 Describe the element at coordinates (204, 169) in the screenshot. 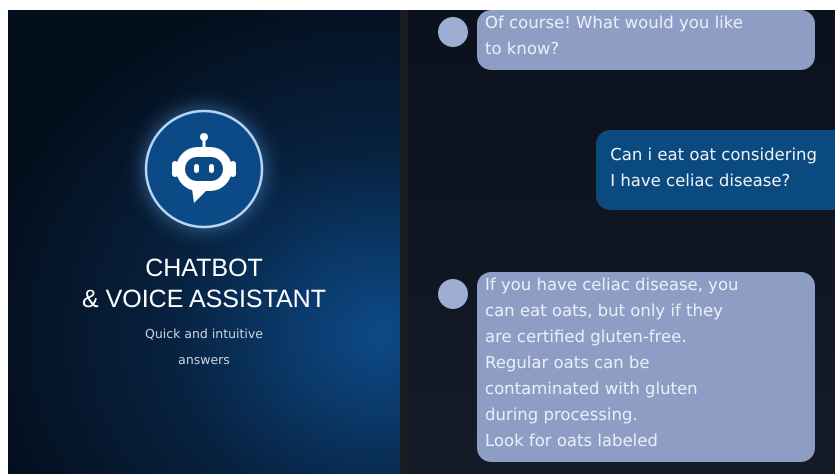

I see `robot-chat-icon` at that location.